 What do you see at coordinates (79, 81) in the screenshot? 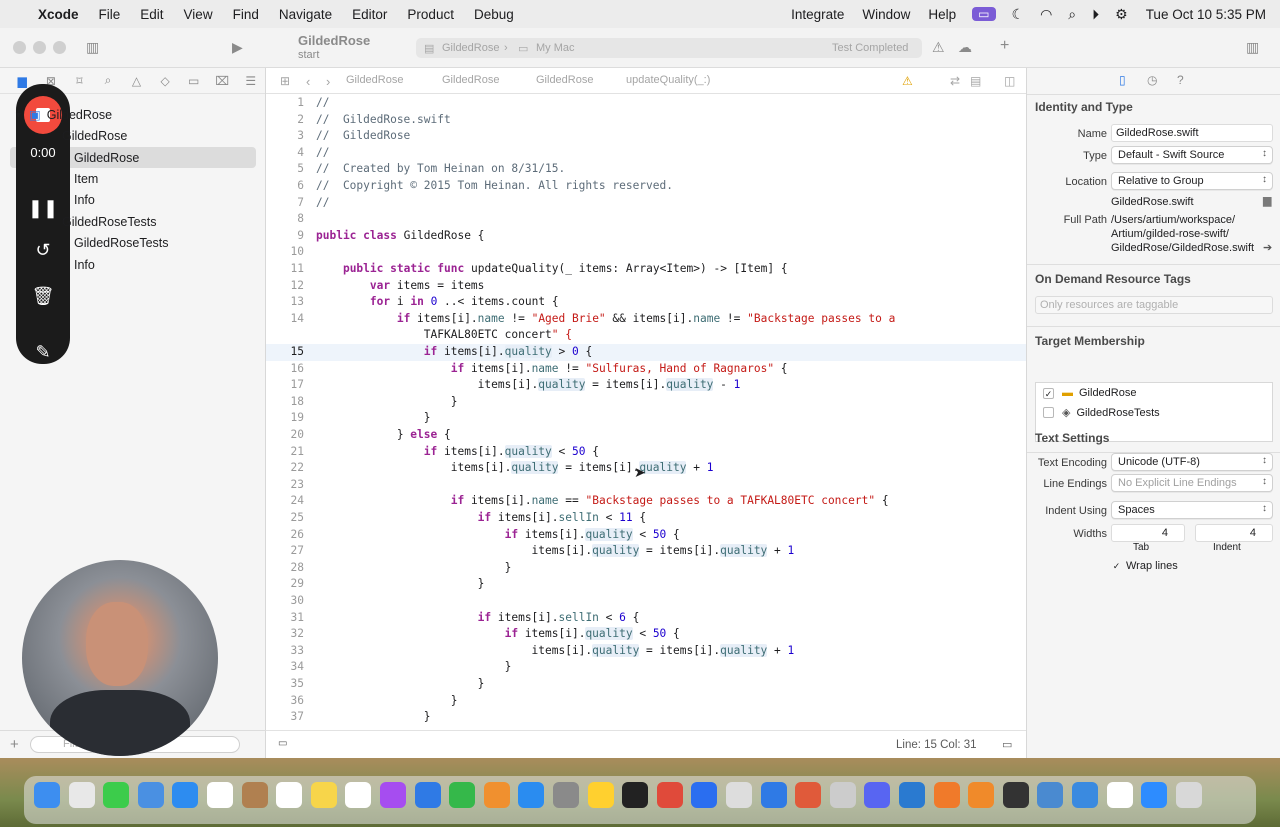
I see `bookmark-icon: ⌑` at bounding box center [79, 81].